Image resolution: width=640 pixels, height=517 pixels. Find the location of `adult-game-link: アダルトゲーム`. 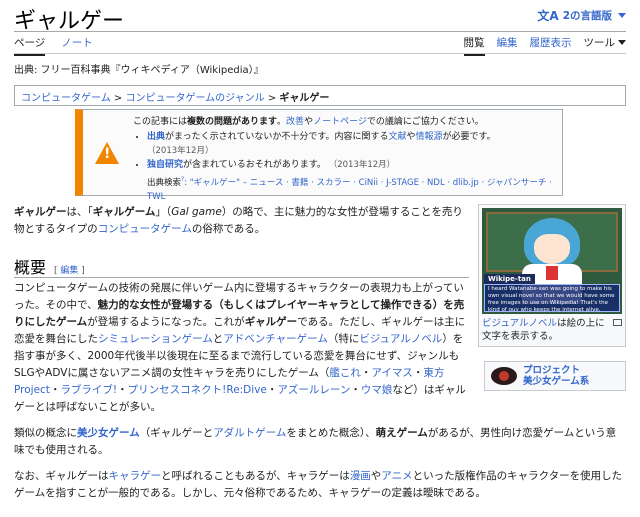

adult-game-link: アダルトゲーム is located at coordinates (249, 433).